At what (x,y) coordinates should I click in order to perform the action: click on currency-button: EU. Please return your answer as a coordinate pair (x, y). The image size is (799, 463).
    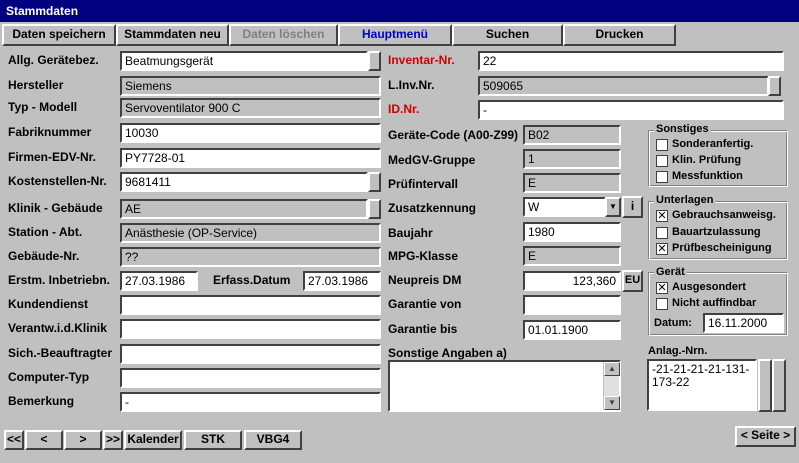
    Looking at the image, I should click on (632, 281).